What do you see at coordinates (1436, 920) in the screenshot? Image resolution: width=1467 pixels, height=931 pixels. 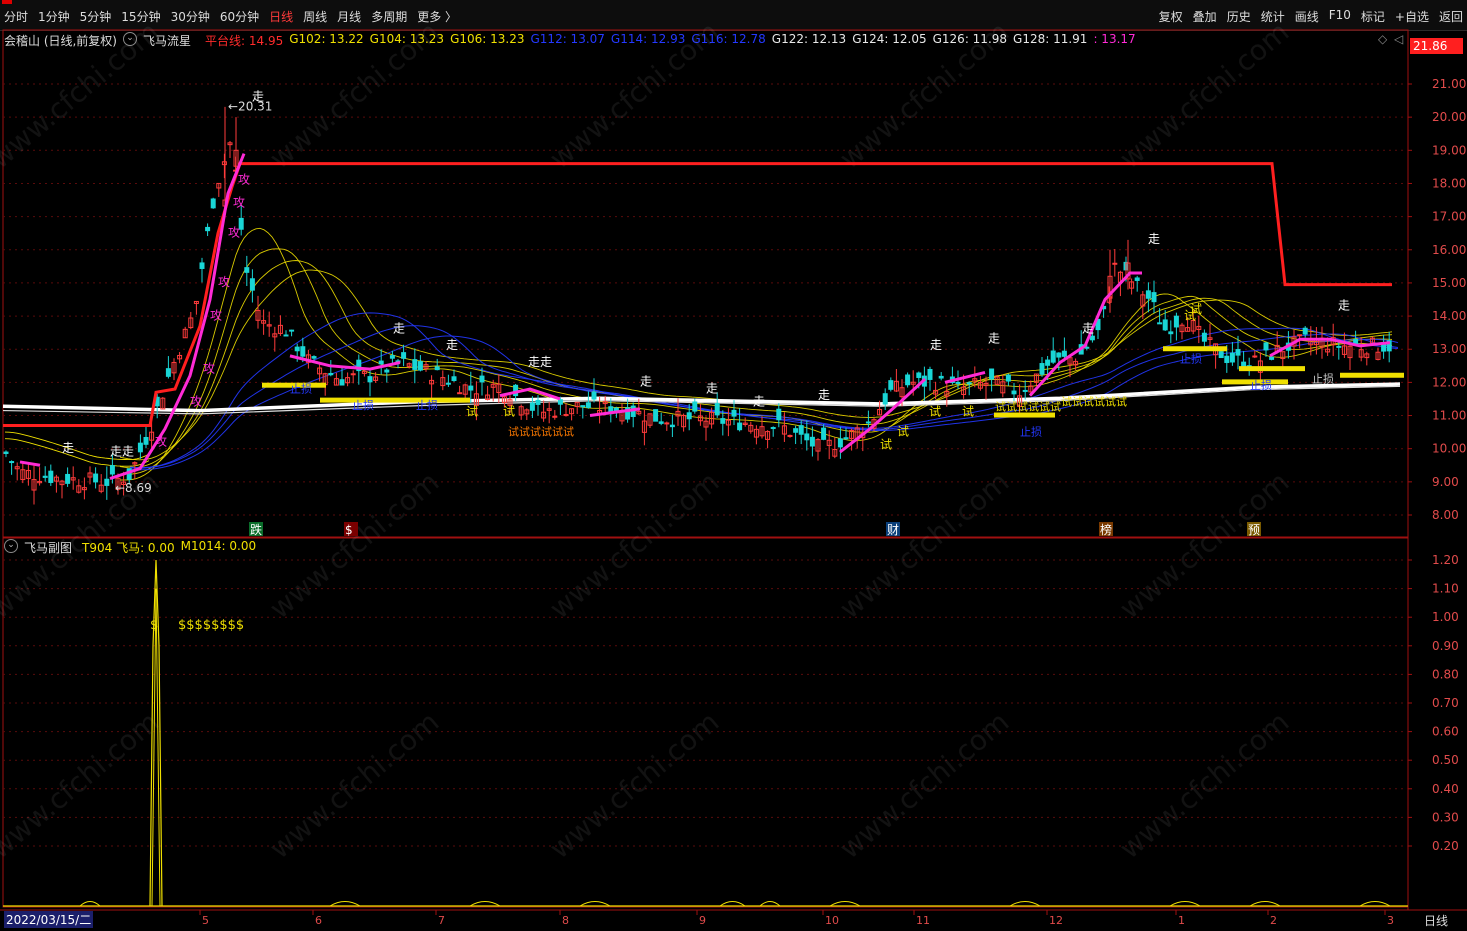 I see `period-label: 日线` at bounding box center [1436, 920].